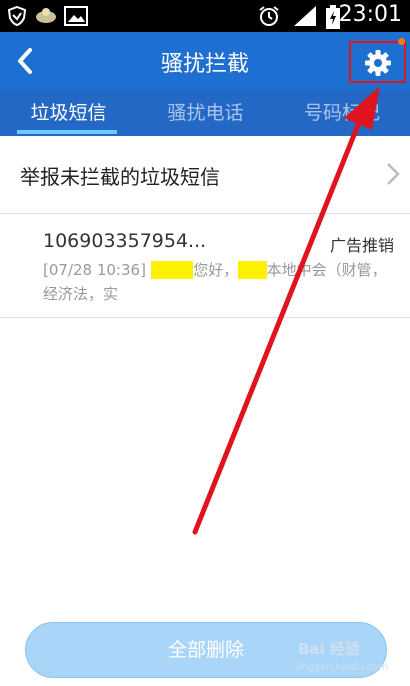  Describe the element at coordinates (342, 113) in the screenshot. I see `tab-number-mark: 号码标记` at that location.